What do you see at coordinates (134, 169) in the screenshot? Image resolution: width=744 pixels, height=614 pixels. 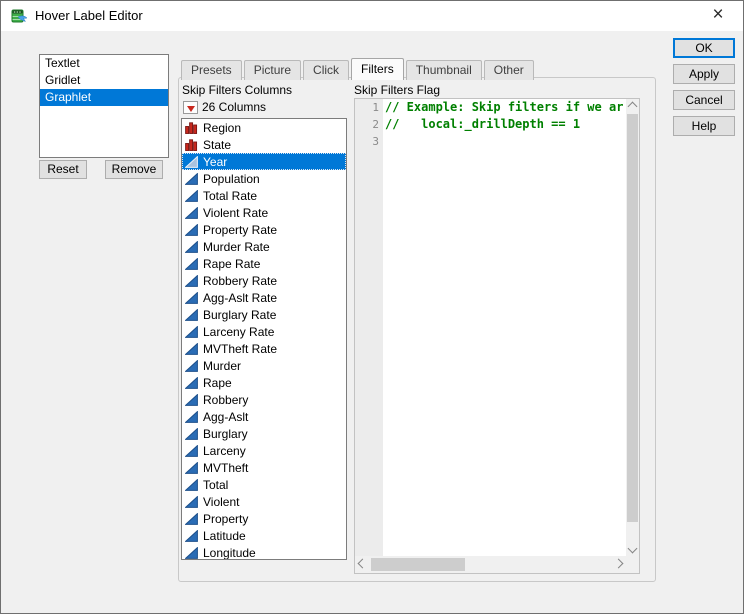 I see `remove-button: Remove` at bounding box center [134, 169].